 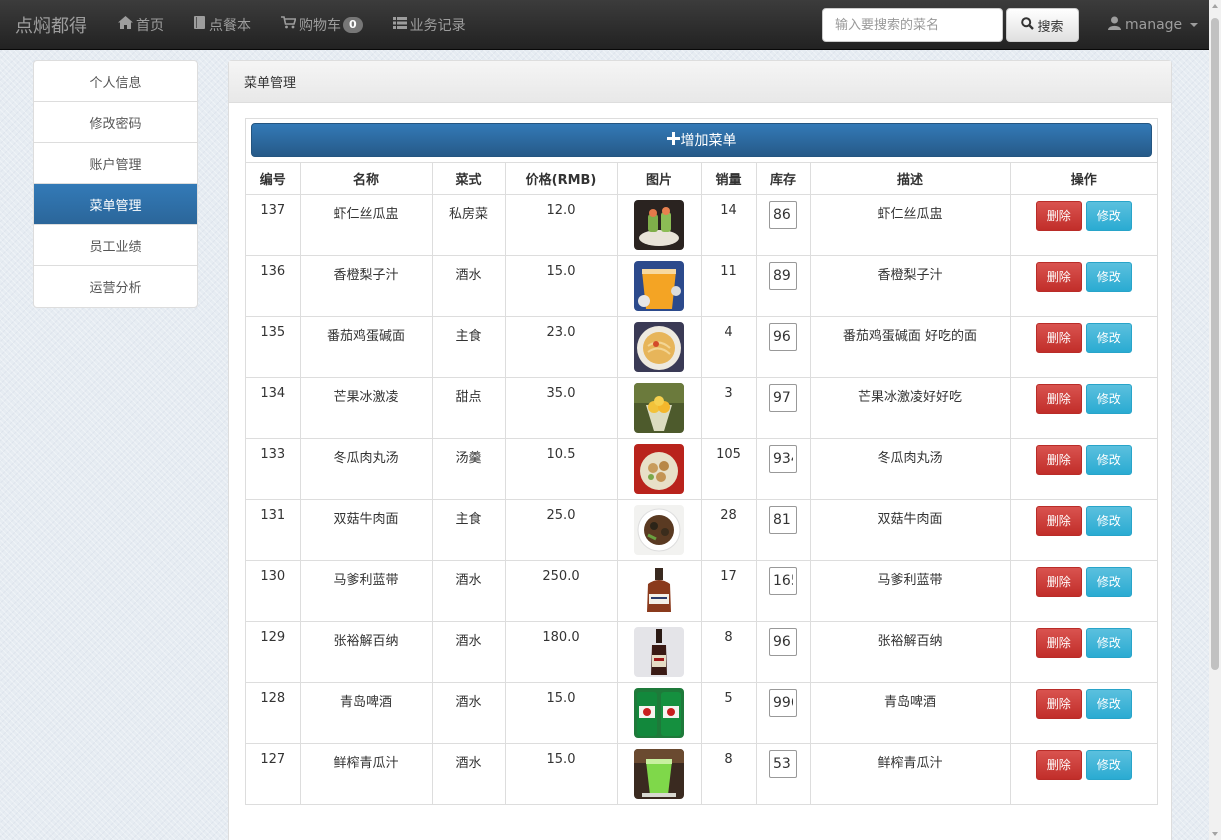 What do you see at coordinates (115, 122) in the screenshot?
I see `sidebar-item-change-password: 修改密码` at bounding box center [115, 122].